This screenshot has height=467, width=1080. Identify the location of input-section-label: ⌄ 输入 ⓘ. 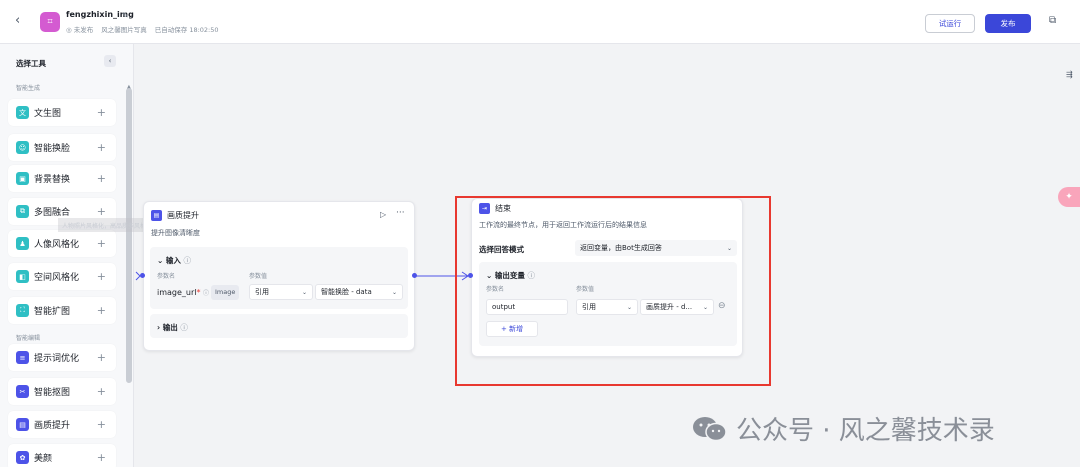
(174, 260).